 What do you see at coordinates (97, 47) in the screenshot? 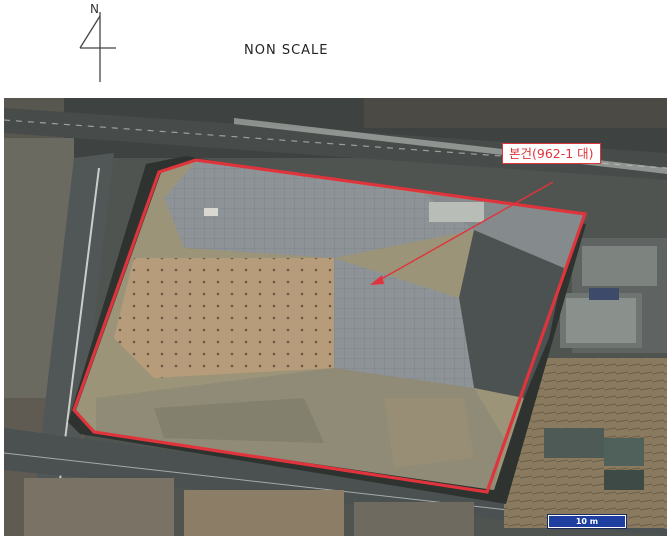
I see `north-arrow-icon` at bounding box center [97, 47].